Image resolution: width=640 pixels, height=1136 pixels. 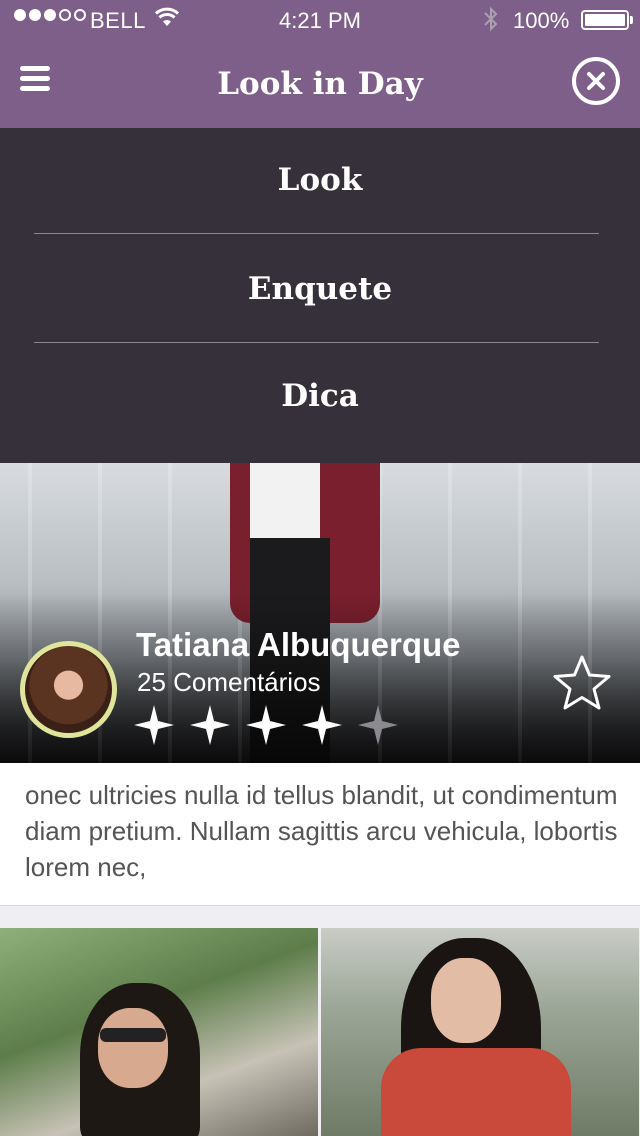 What do you see at coordinates (320, 84) in the screenshot?
I see `page-title: Look in Day` at bounding box center [320, 84].